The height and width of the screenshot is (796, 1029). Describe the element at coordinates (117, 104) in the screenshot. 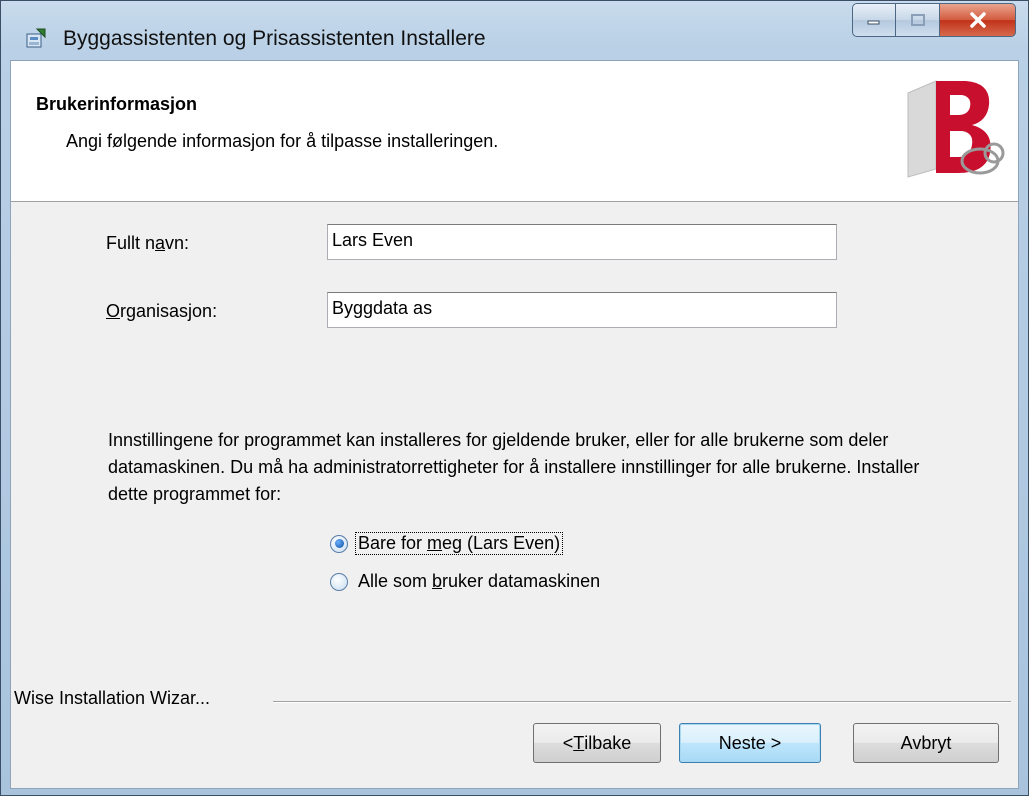

I see `page-title: Brukerinformasjon` at that location.